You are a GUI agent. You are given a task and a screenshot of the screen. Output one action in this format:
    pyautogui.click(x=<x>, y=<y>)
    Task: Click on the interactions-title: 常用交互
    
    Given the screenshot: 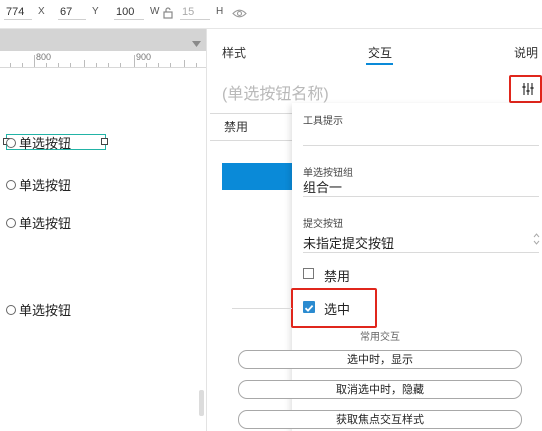 What is the action you would take?
    pyautogui.click(x=380, y=337)
    